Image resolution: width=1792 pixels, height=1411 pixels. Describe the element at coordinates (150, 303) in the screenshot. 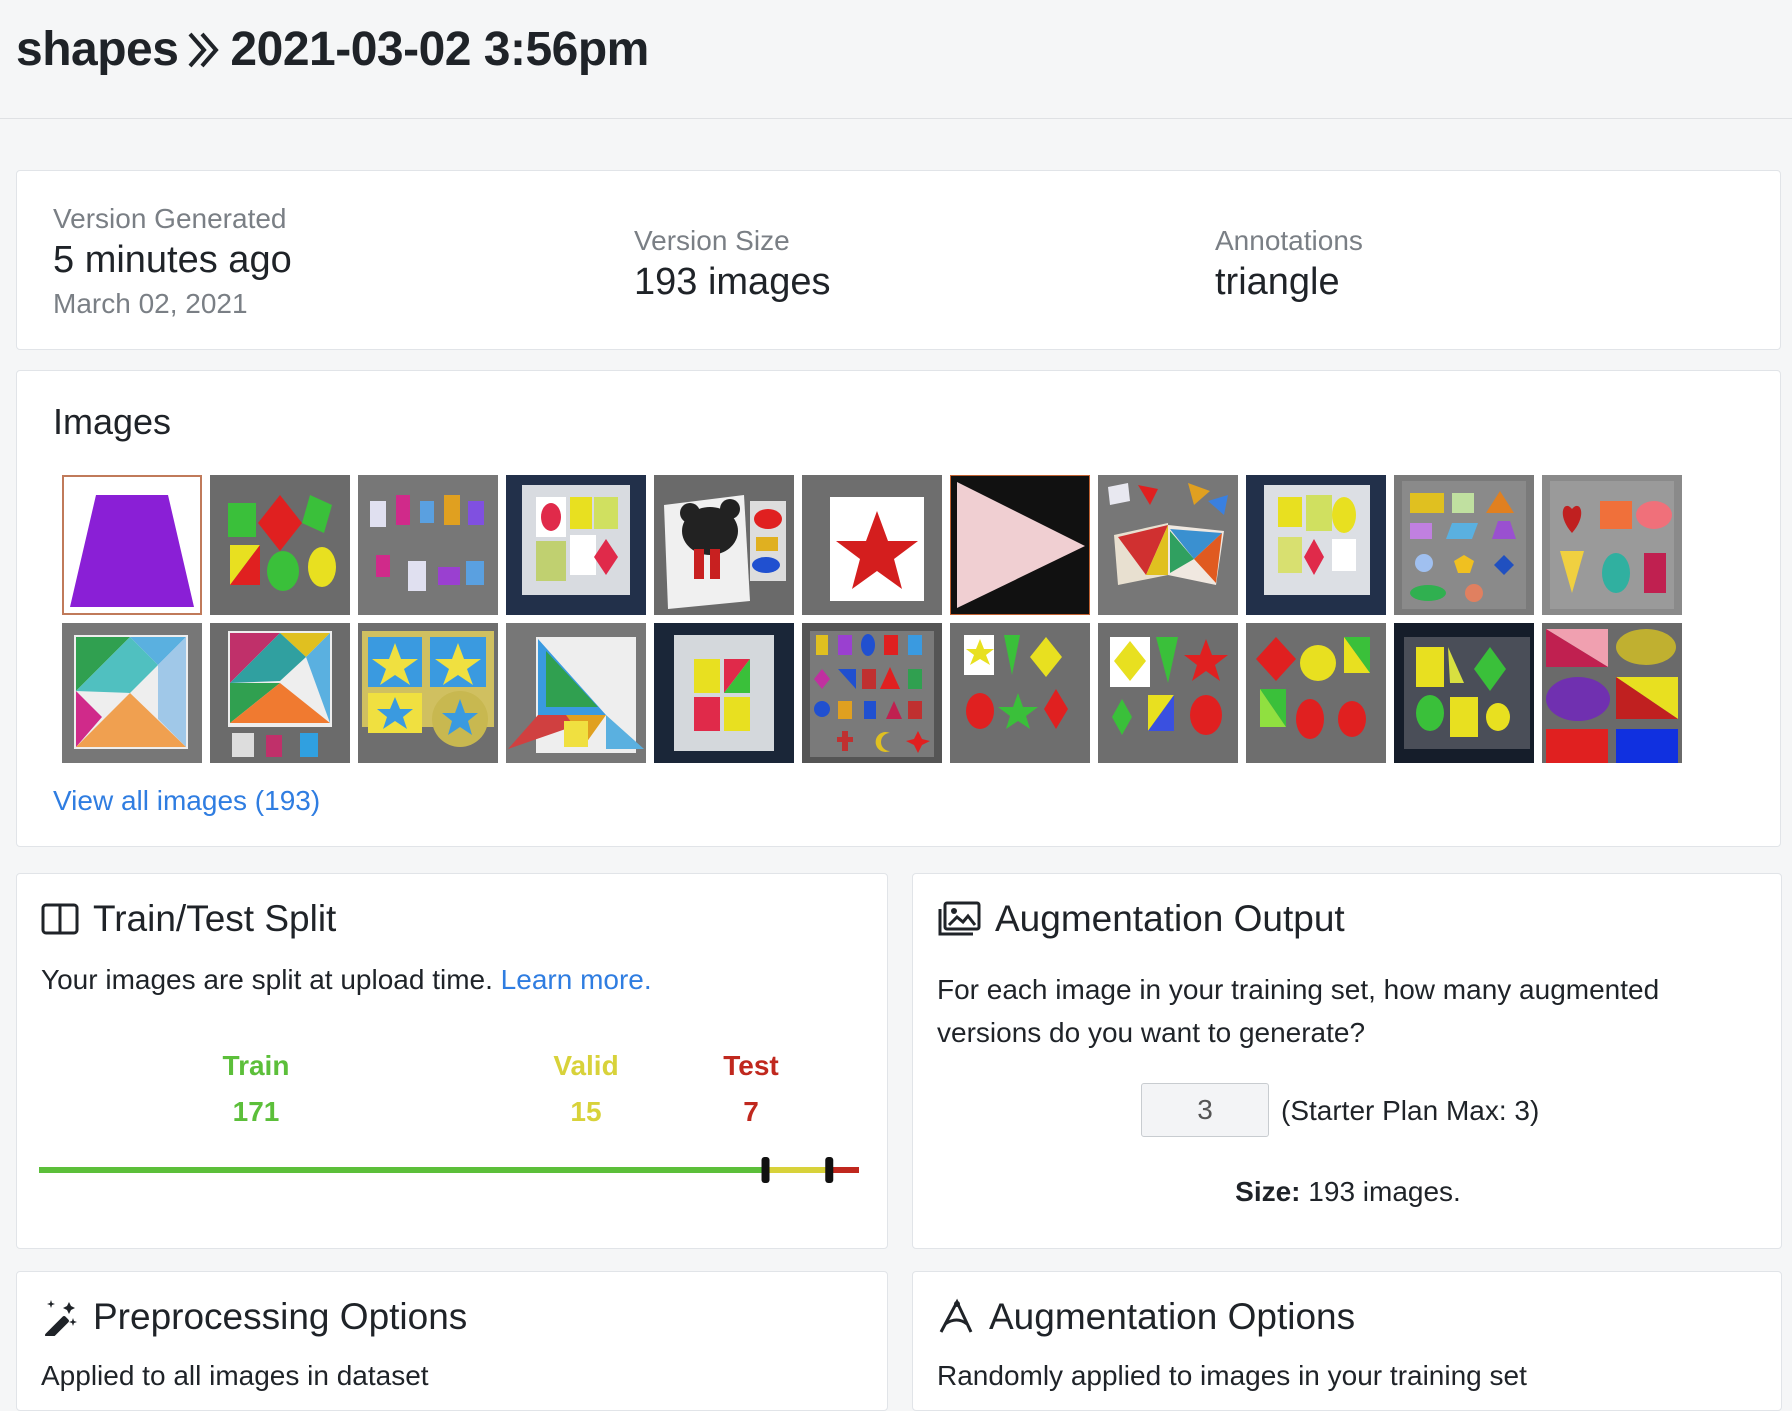

I see `version-generated-date: March 02, 2021` at that location.